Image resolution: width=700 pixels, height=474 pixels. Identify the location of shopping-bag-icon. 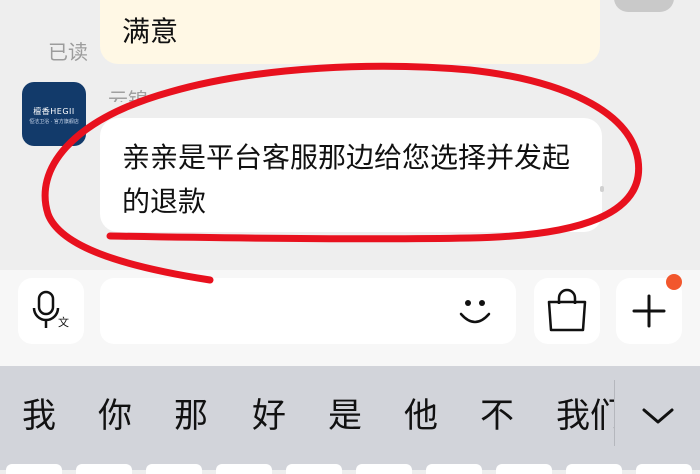
(567, 310).